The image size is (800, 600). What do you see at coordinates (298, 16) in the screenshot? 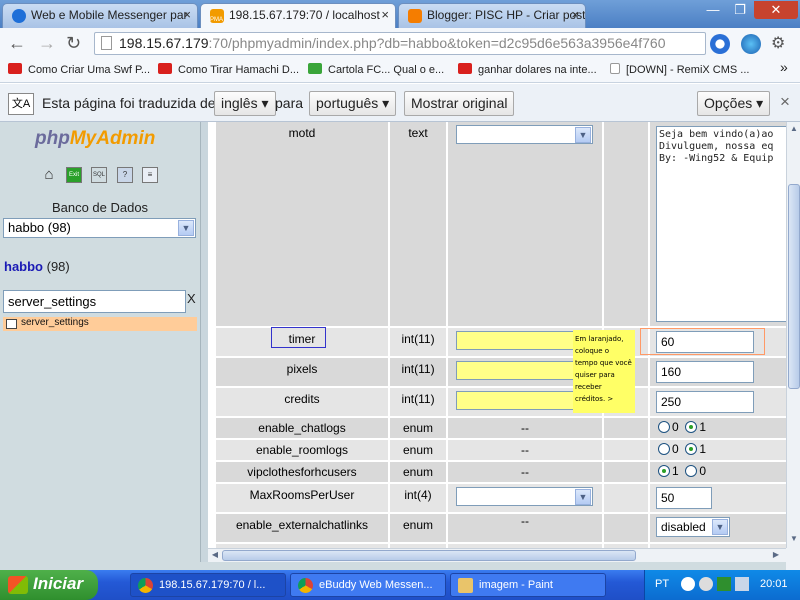
I see `tab-phpmyadmin: PMA 198.15.67.179:70 / localhost ×` at bounding box center [298, 16].